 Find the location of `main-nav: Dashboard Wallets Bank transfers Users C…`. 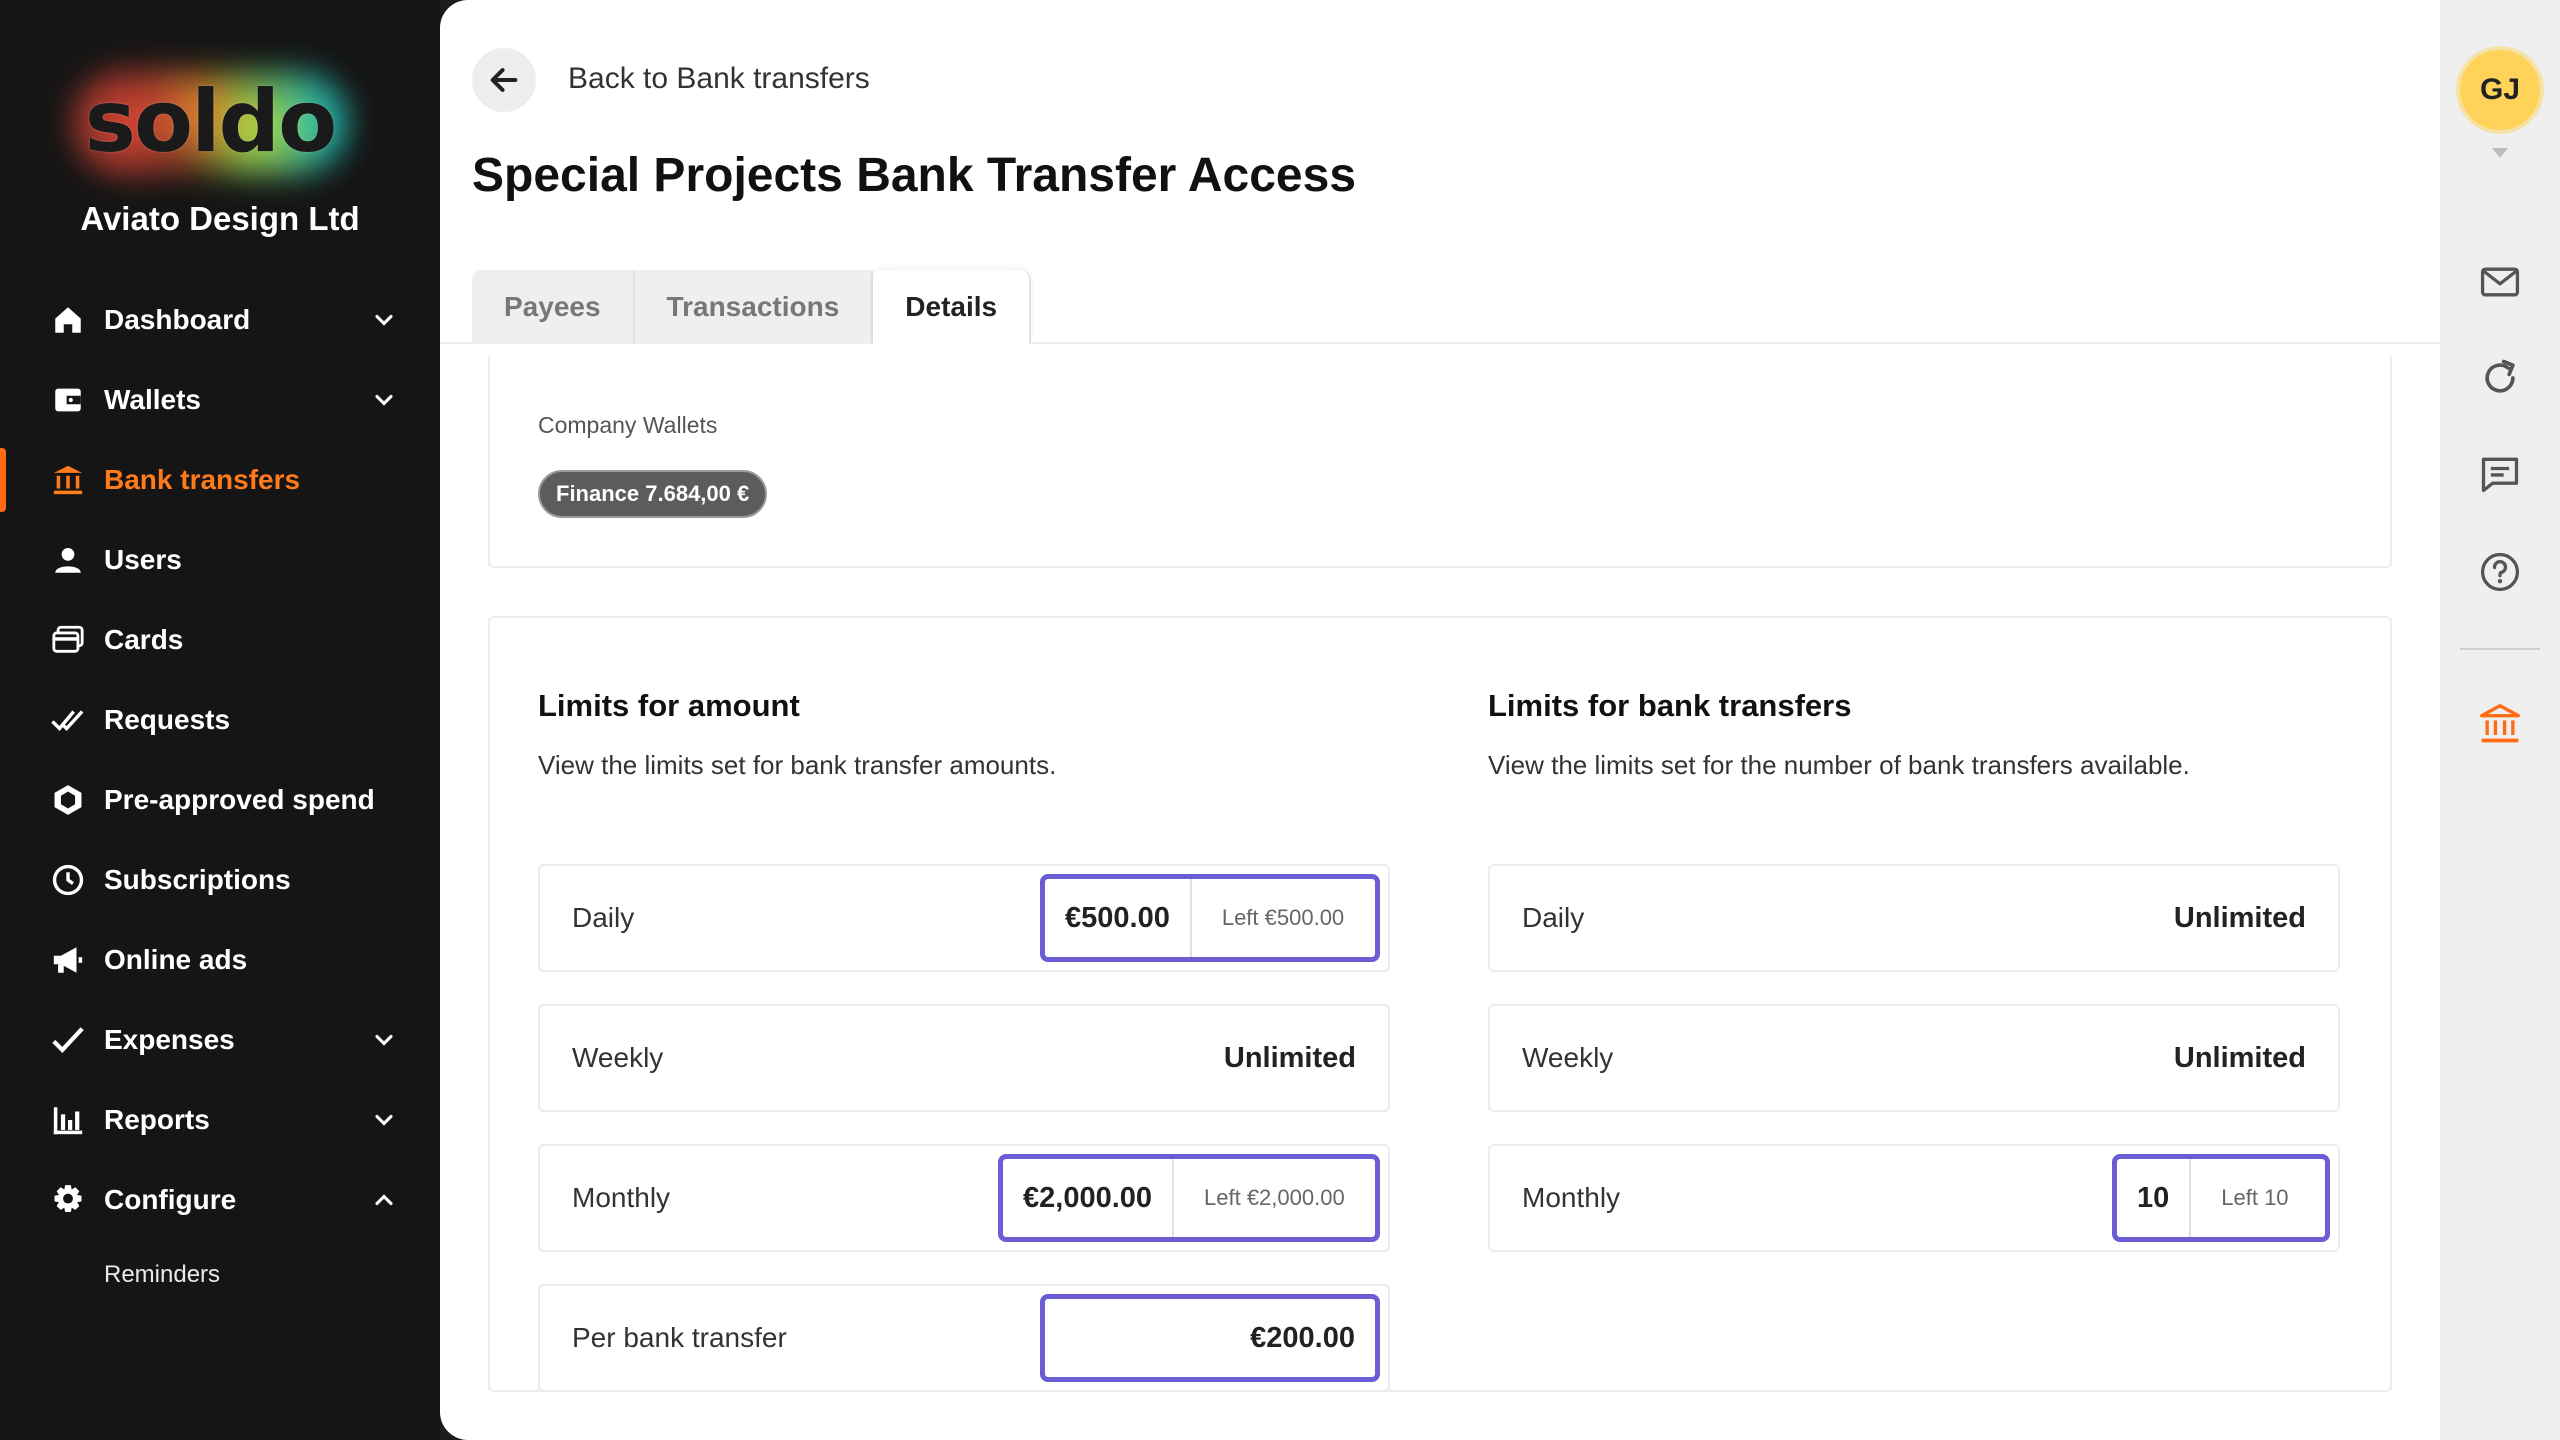

main-nav: Dashboard Wallets Bank transfers Users C… is located at coordinates (220, 795).